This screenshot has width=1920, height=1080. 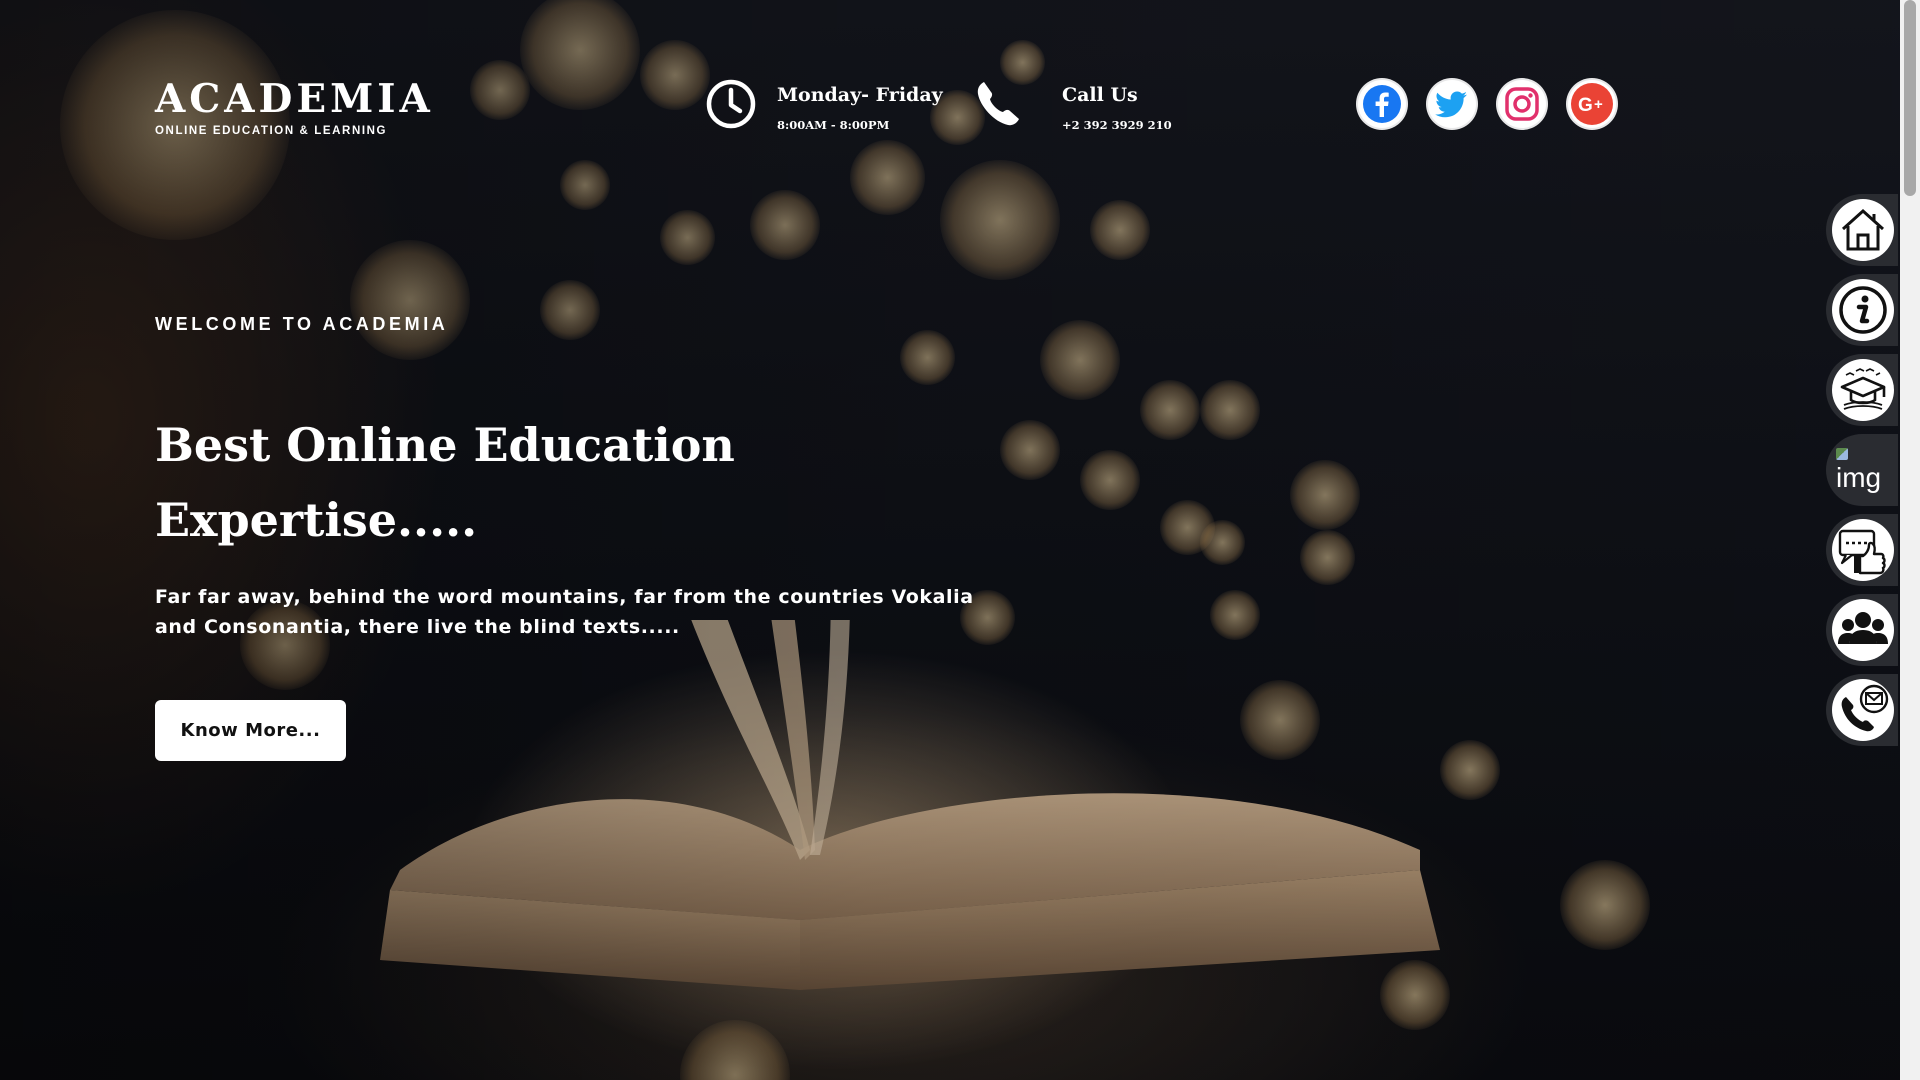 I want to click on instagram-icon, so click(x=1522, y=104).